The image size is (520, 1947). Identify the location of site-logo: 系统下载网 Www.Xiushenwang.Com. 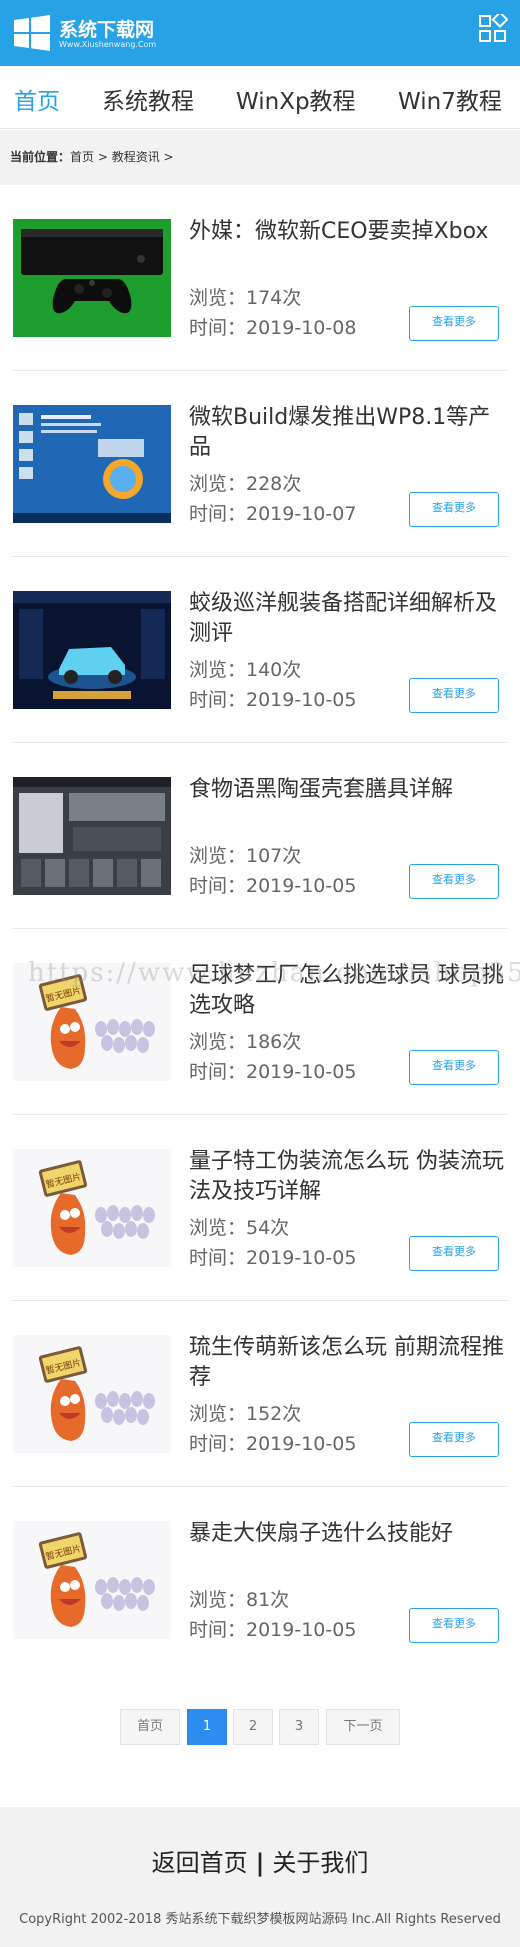
(93, 33).